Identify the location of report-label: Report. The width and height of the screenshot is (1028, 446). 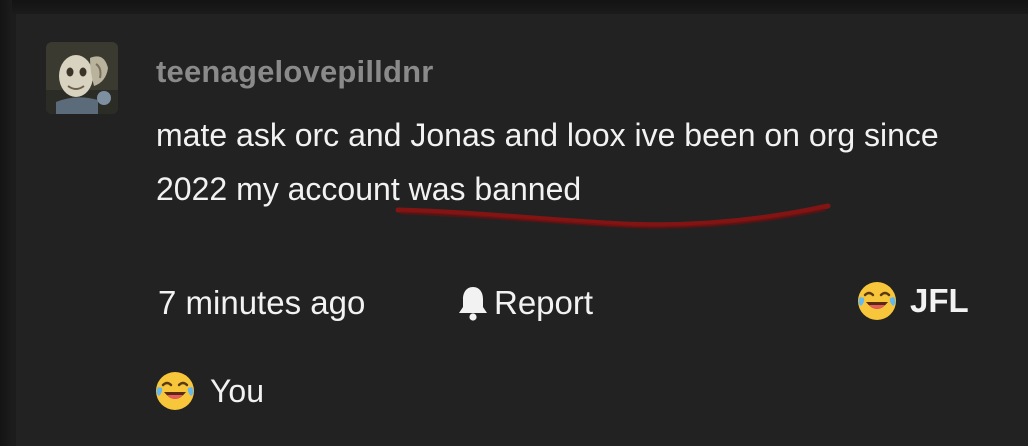
(544, 302).